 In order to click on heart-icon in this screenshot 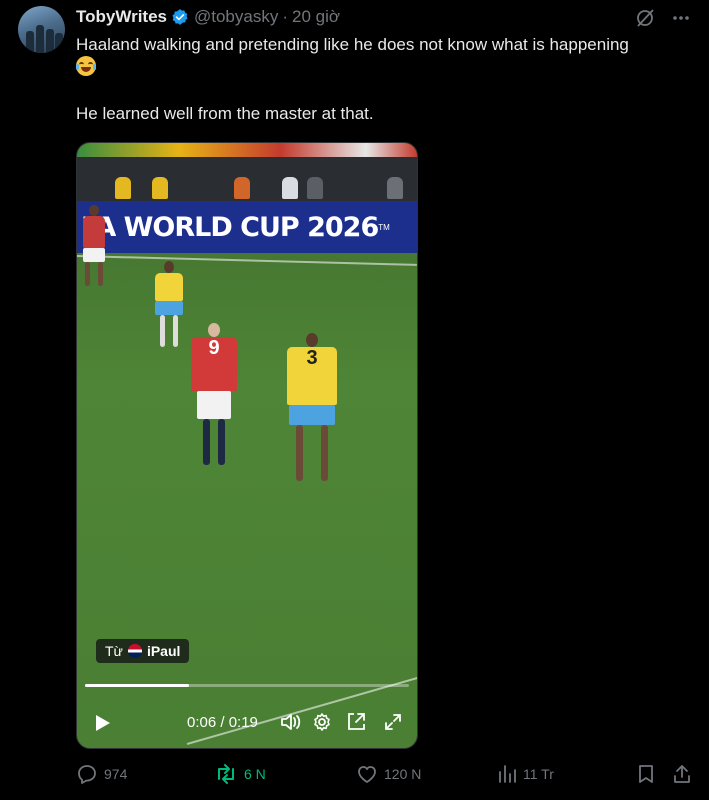, I will do `click(367, 774)`.